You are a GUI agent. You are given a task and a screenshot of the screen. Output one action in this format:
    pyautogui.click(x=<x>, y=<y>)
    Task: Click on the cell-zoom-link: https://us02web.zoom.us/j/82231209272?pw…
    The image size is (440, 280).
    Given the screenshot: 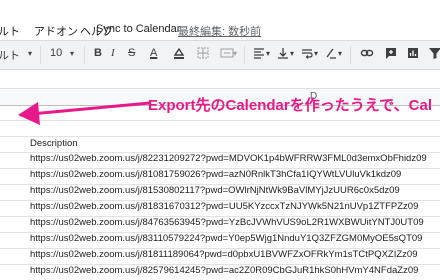 What is the action you would take?
    pyautogui.click(x=228, y=158)
    